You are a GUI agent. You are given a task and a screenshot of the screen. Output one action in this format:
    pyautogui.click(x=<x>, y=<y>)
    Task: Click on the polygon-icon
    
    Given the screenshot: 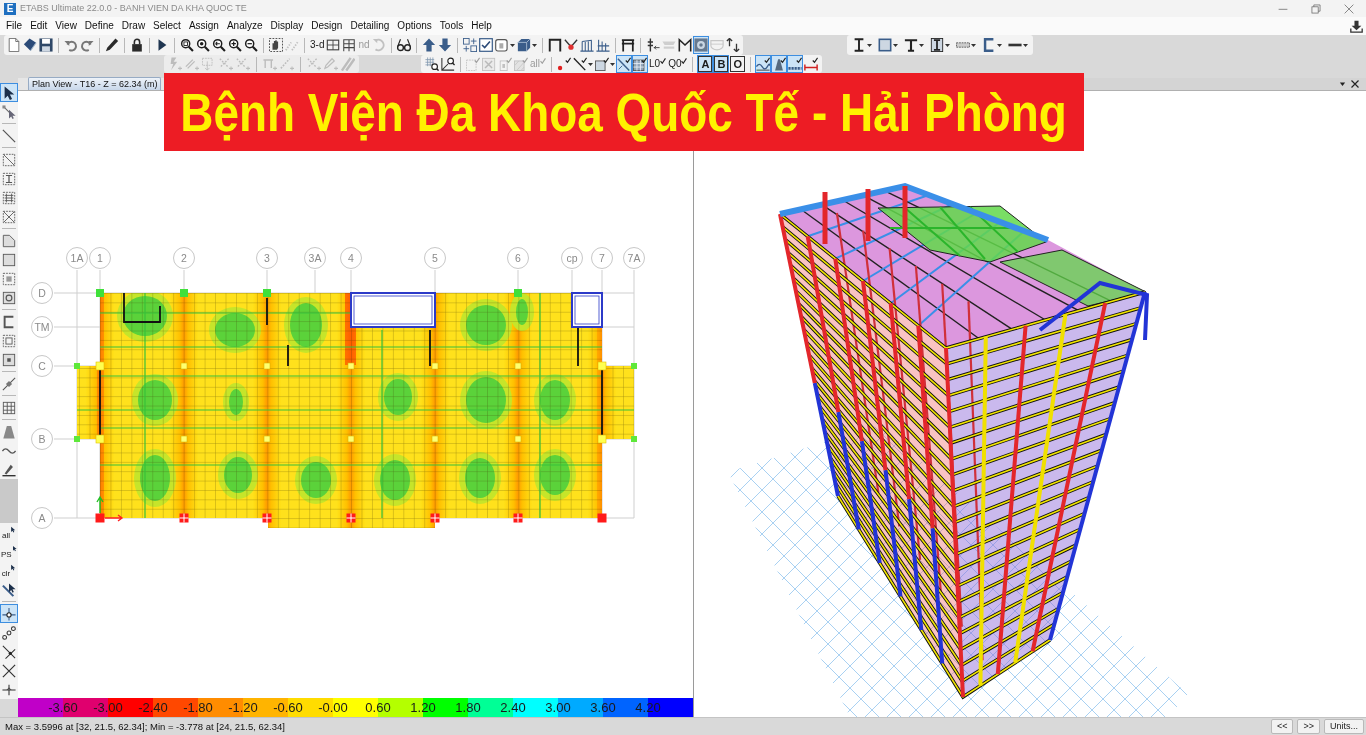 What is the action you would take?
    pyautogui.click(x=9, y=240)
    